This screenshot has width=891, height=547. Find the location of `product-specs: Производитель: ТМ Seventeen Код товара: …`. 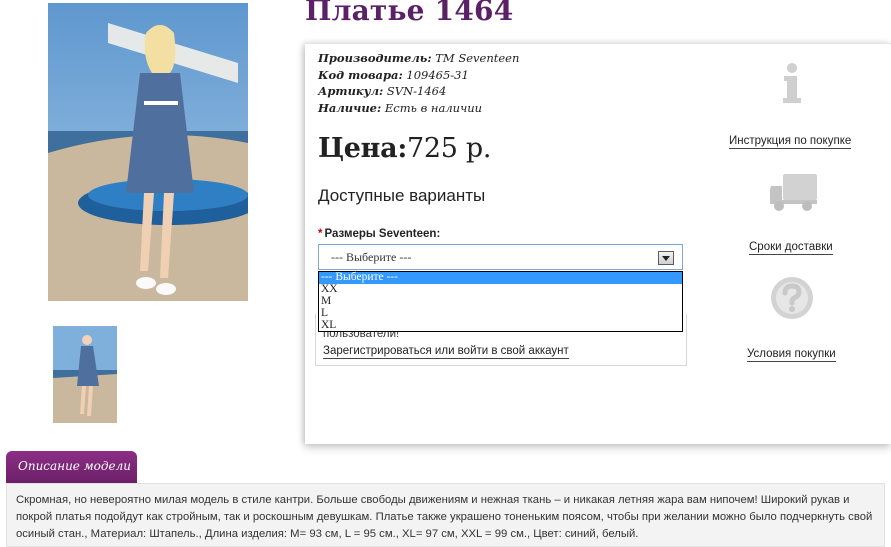

product-specs: Производитель: ТМ Seventeen Код товара: … is located at coordinates (418, 83).